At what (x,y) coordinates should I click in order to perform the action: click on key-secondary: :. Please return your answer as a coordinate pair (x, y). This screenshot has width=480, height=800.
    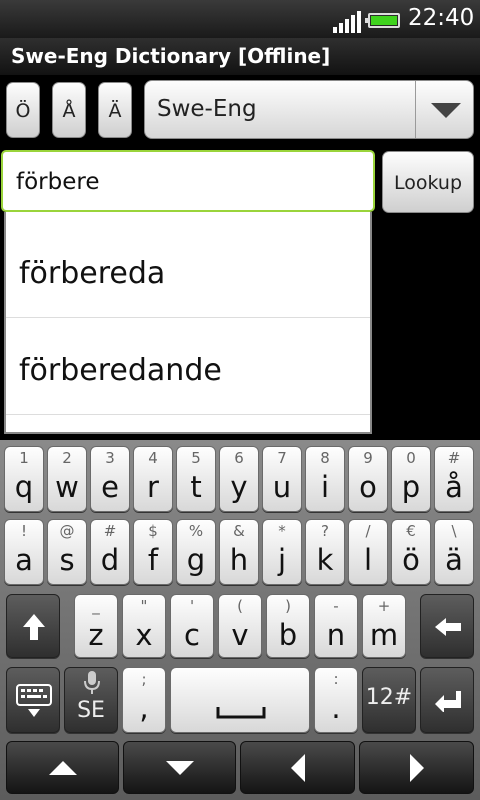
    Looking at the image, I should click on (336, 679).